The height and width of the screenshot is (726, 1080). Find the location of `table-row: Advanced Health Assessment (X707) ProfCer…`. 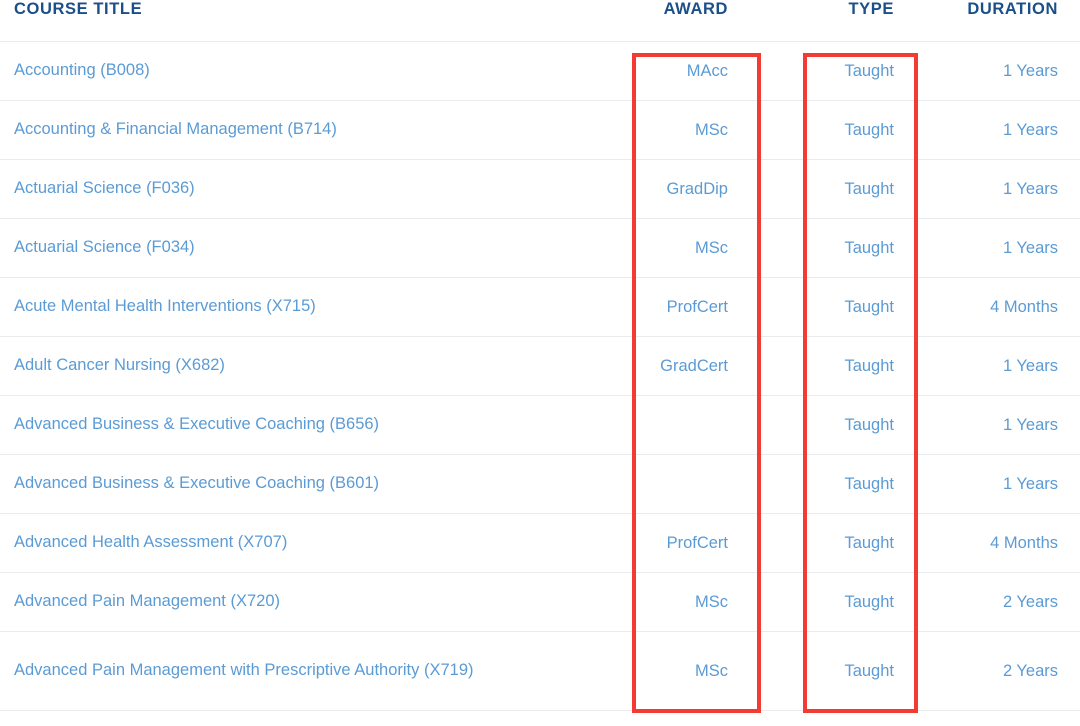

table-row: Advanced Health Assessment (X707) ProfCer… is located at coordinates (540, 543).